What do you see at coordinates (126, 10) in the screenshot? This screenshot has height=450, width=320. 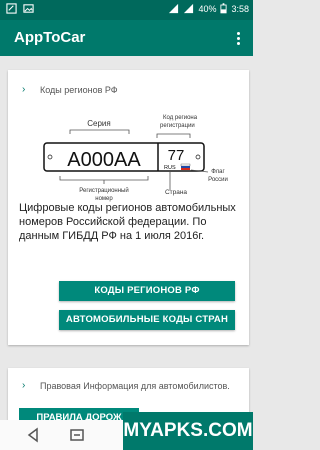 I see `status-bar: 40% 3:58` at bounding box center [126, 10].